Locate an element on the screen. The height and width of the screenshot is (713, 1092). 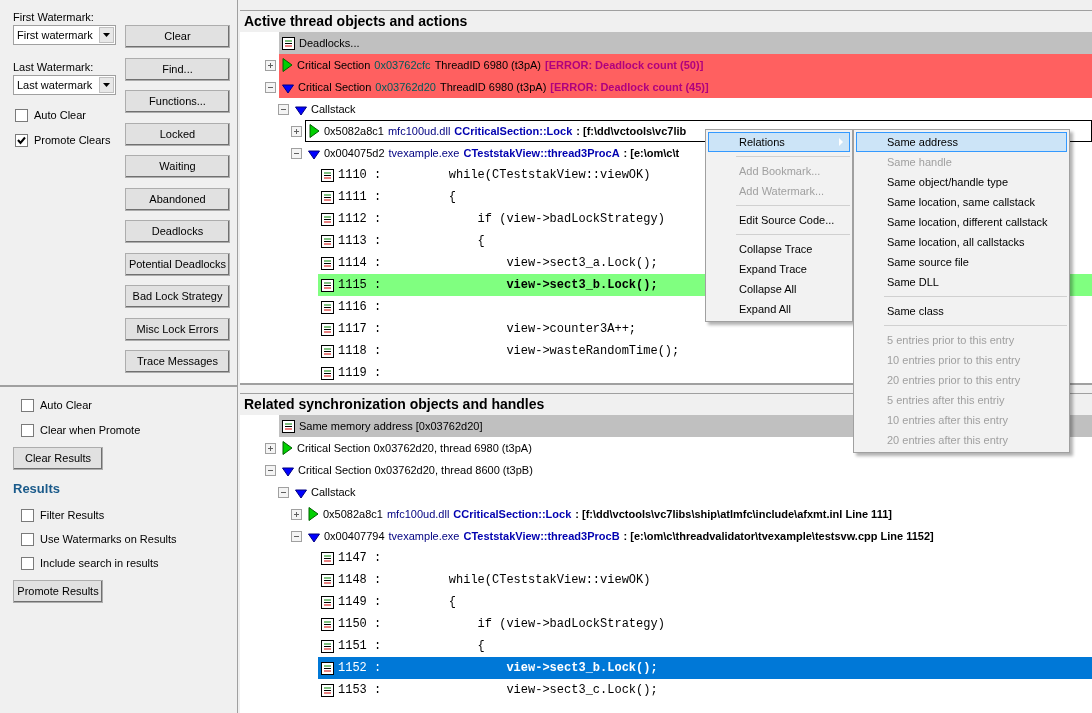
button: Bad Lock Strategy is located at coordinates (177, 296).